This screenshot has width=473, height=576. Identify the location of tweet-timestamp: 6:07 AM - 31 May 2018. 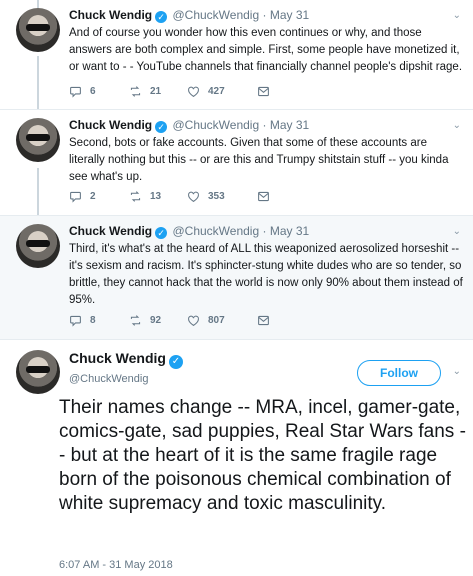
(116, 565).